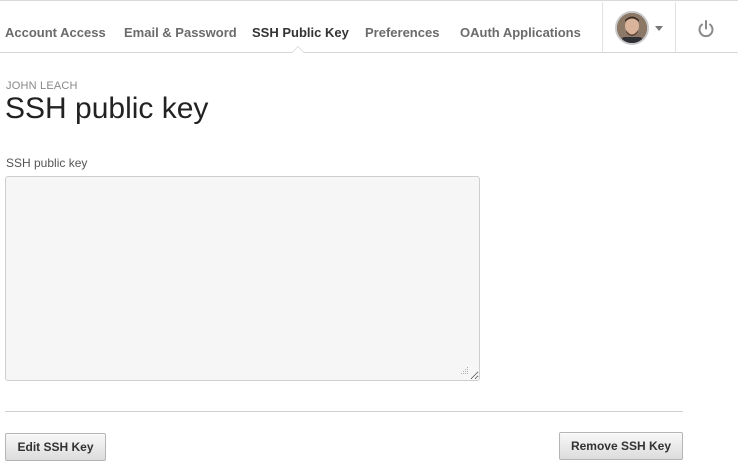  I want to click on remove-ssh-key-button: Remove SSH Key, so click(621, 446).